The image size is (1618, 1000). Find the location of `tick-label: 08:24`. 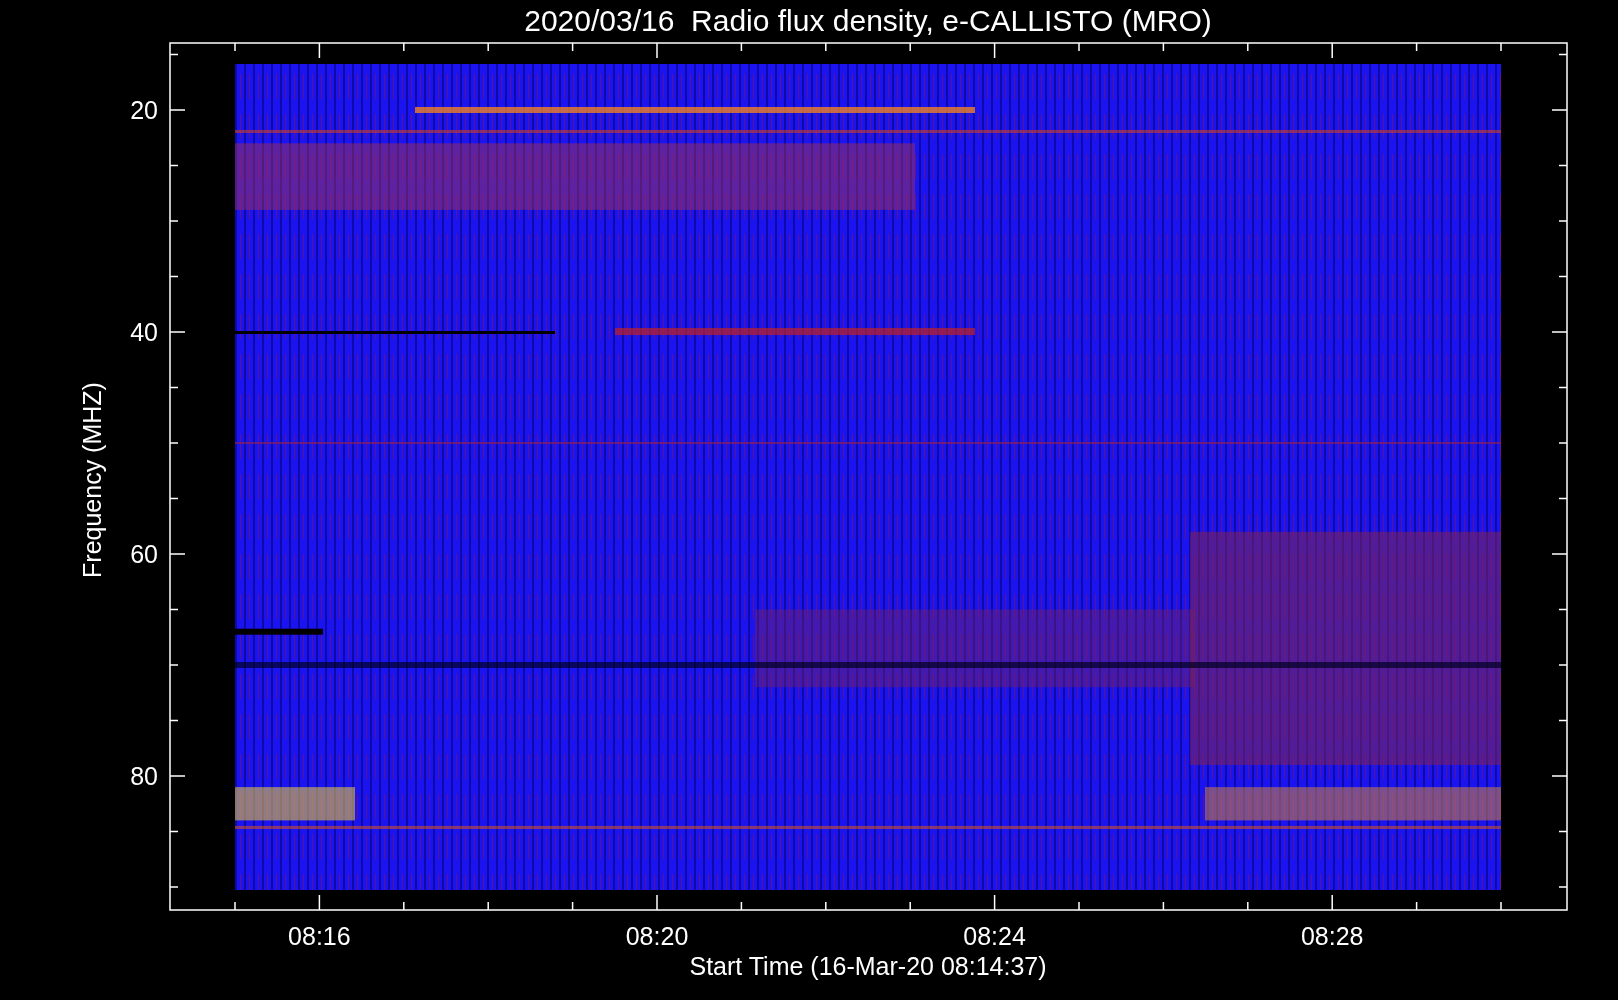

tick-label: 08:24 is located at coordinates (994, 936).